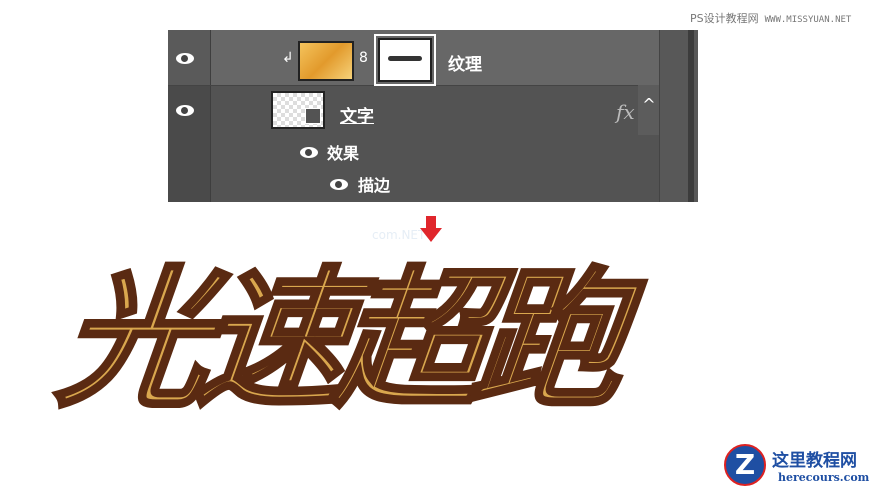  What do you see at coordinates (288, 58) in the screenshot?
I see `clip-arrow-icon: ↲` at bounding box center [288, 58].